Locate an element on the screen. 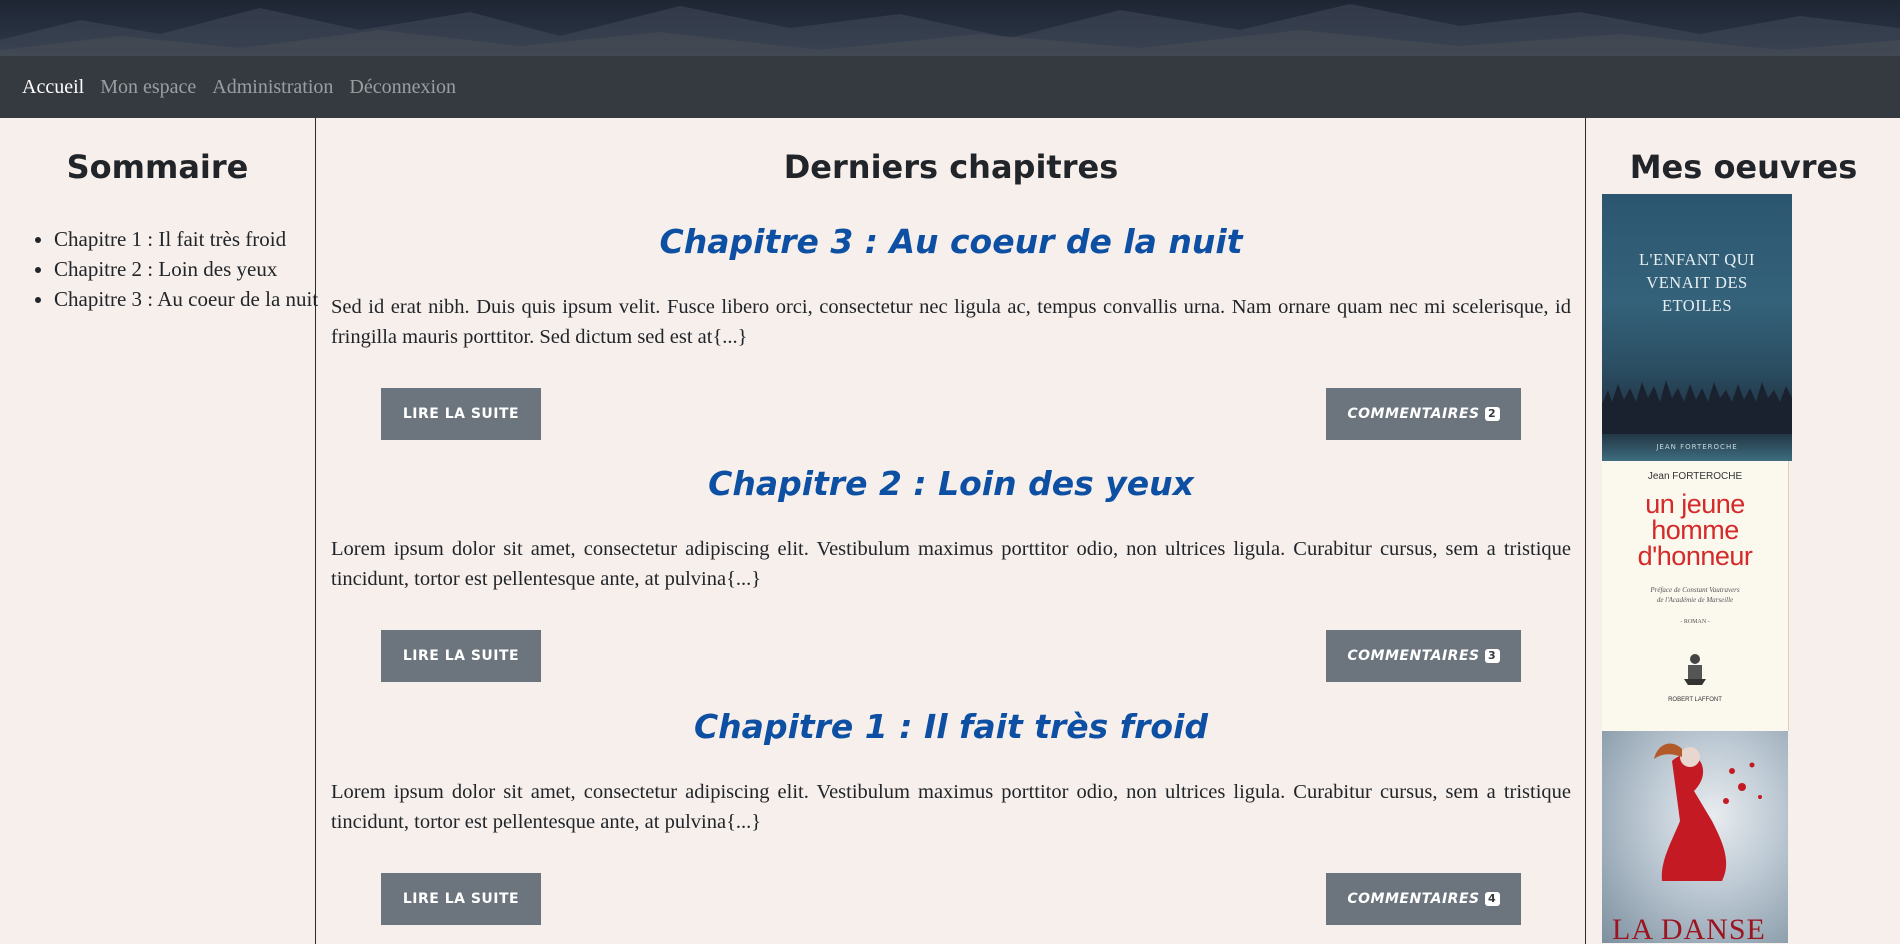 The image size is (1900, 944). nav-link-mon-espace: Mon espace is located at coordinates (148, 87).